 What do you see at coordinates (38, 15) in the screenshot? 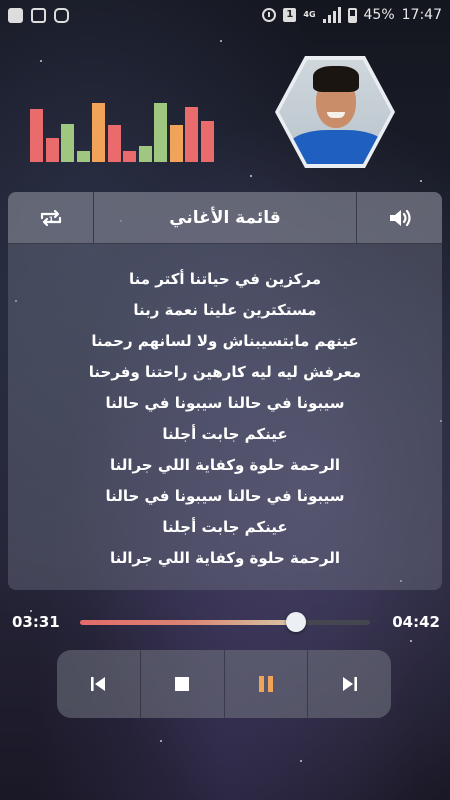
I see `media-notification-icon` at bounding box center [38, 15].